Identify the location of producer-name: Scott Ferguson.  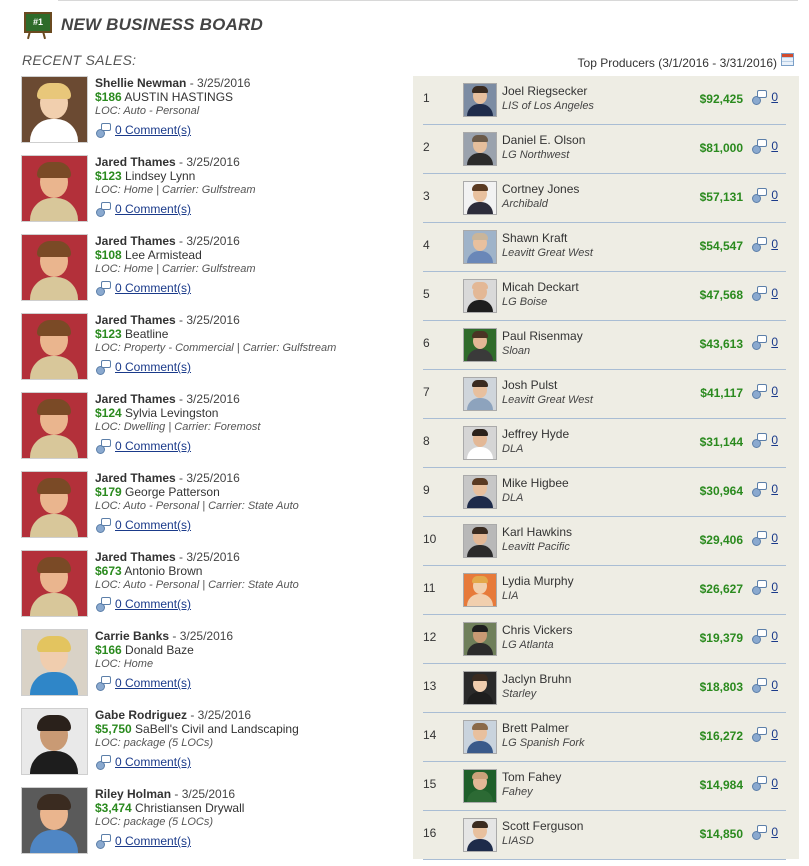
(542, 826).